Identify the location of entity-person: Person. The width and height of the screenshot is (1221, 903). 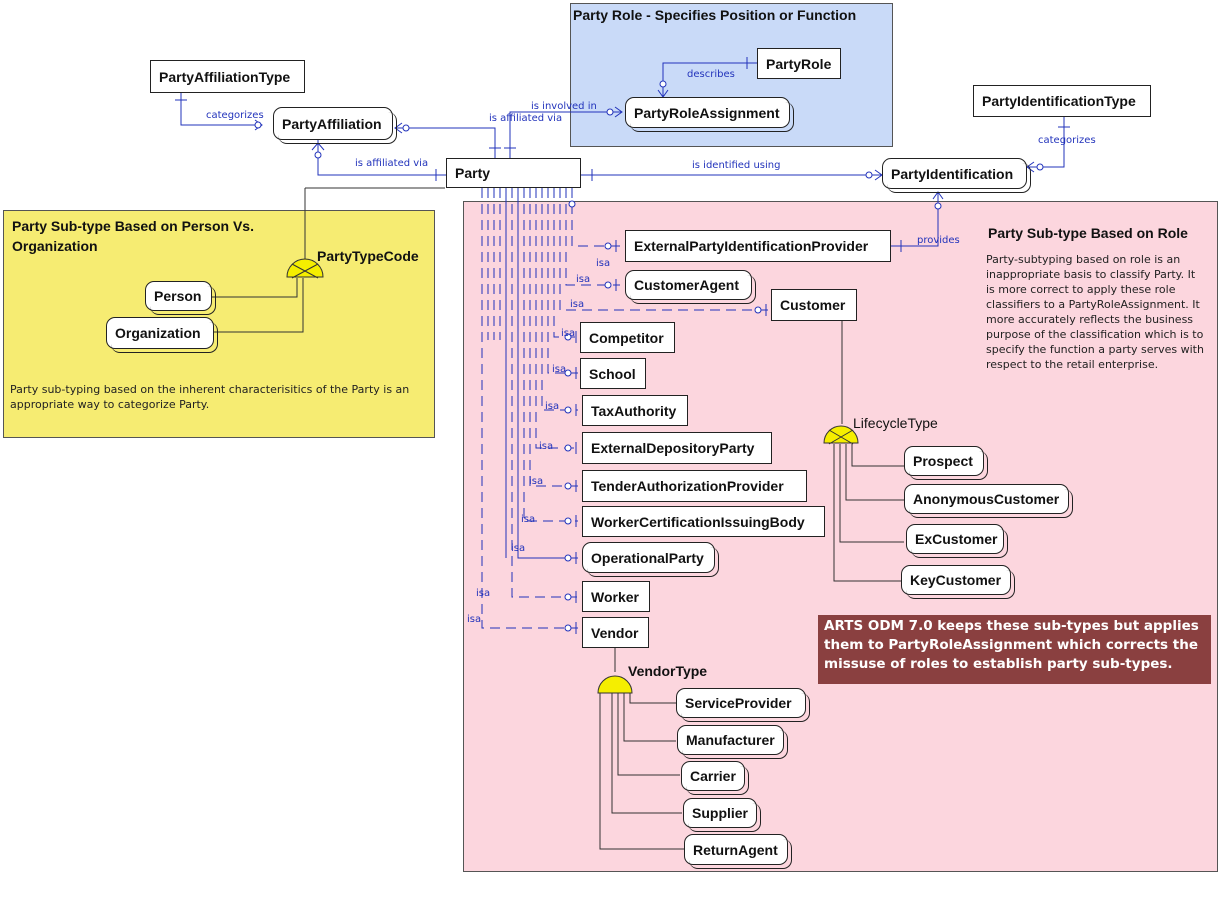
(180, 298).